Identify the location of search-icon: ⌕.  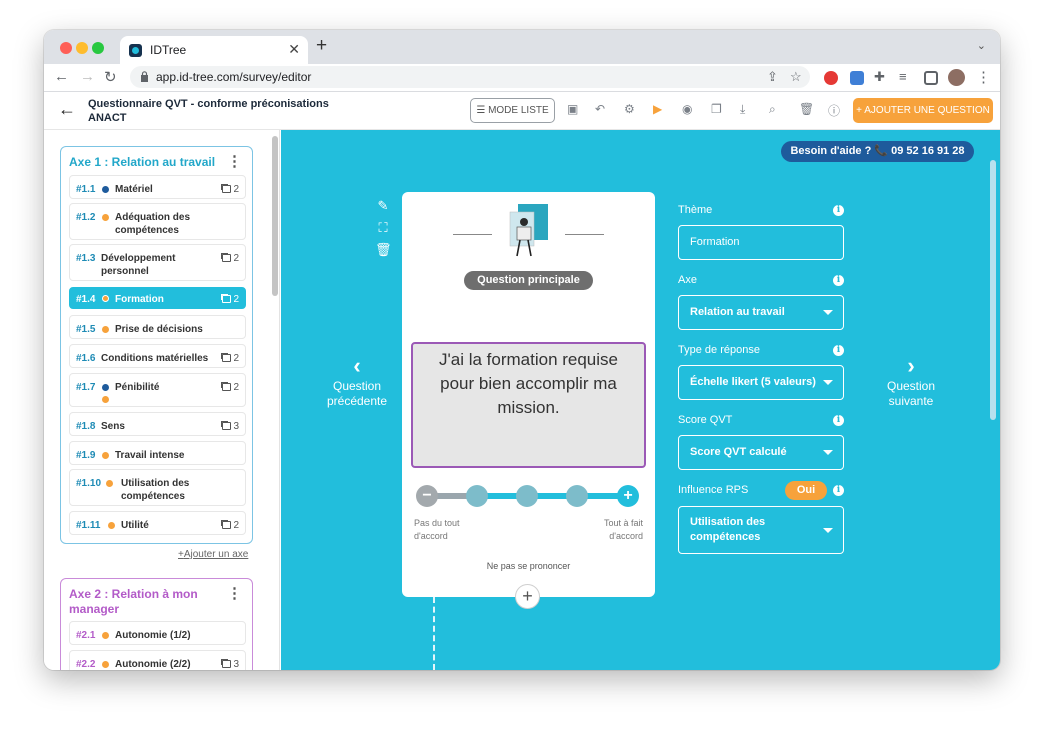
(772, 109).